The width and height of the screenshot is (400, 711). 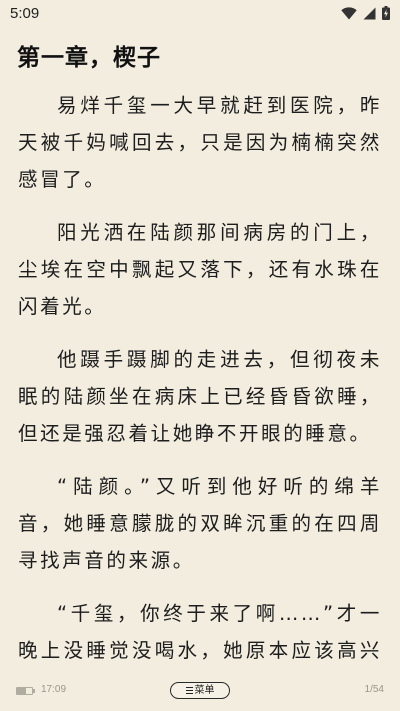 What do you see at coordinates (349, 12) in the screenshot?
I see `wifi-icon` at bounding box center [349, 12].